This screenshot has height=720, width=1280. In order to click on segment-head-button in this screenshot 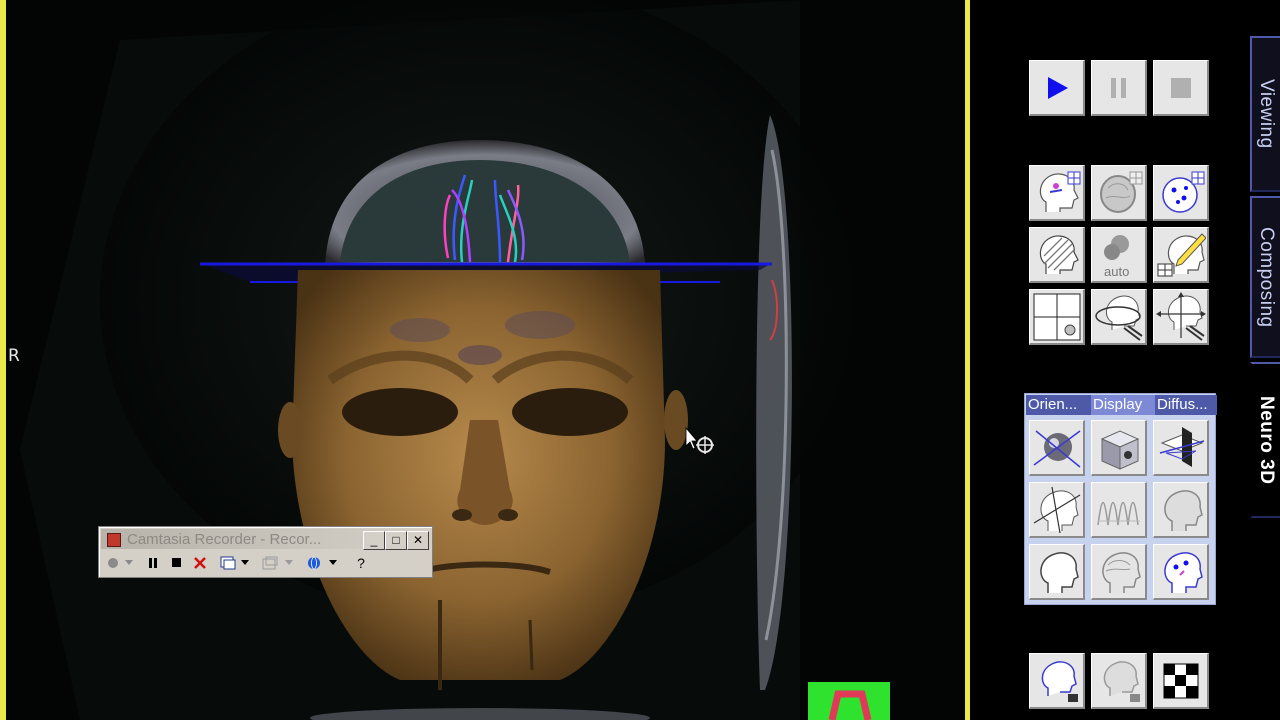, I will do `click(1057, 193)`.